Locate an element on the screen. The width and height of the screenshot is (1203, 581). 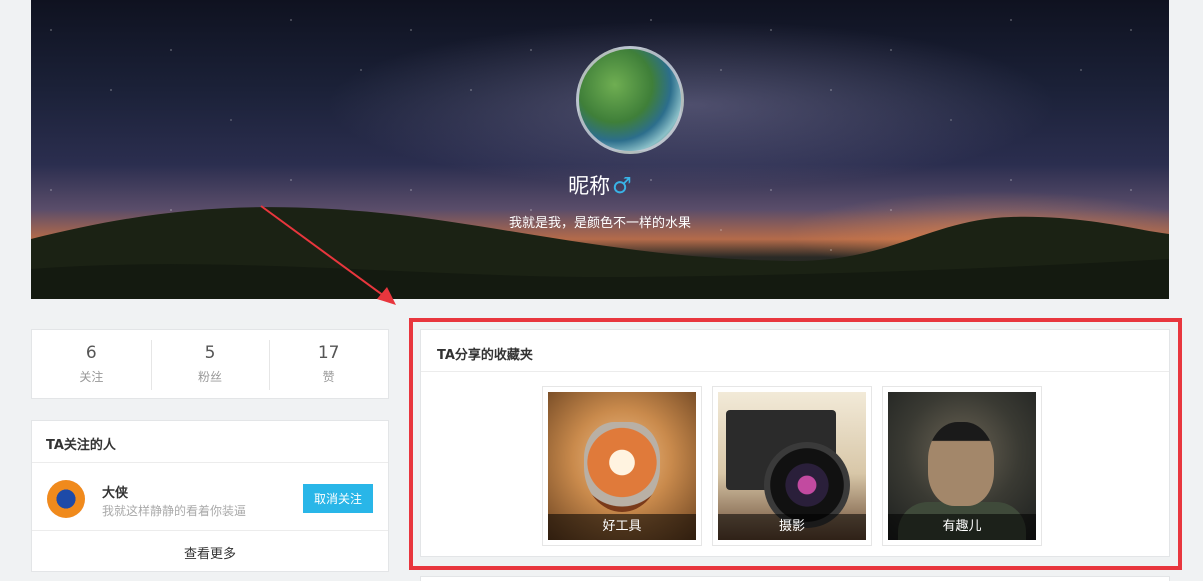
profile-avatar is located at coordinates (630, 100).